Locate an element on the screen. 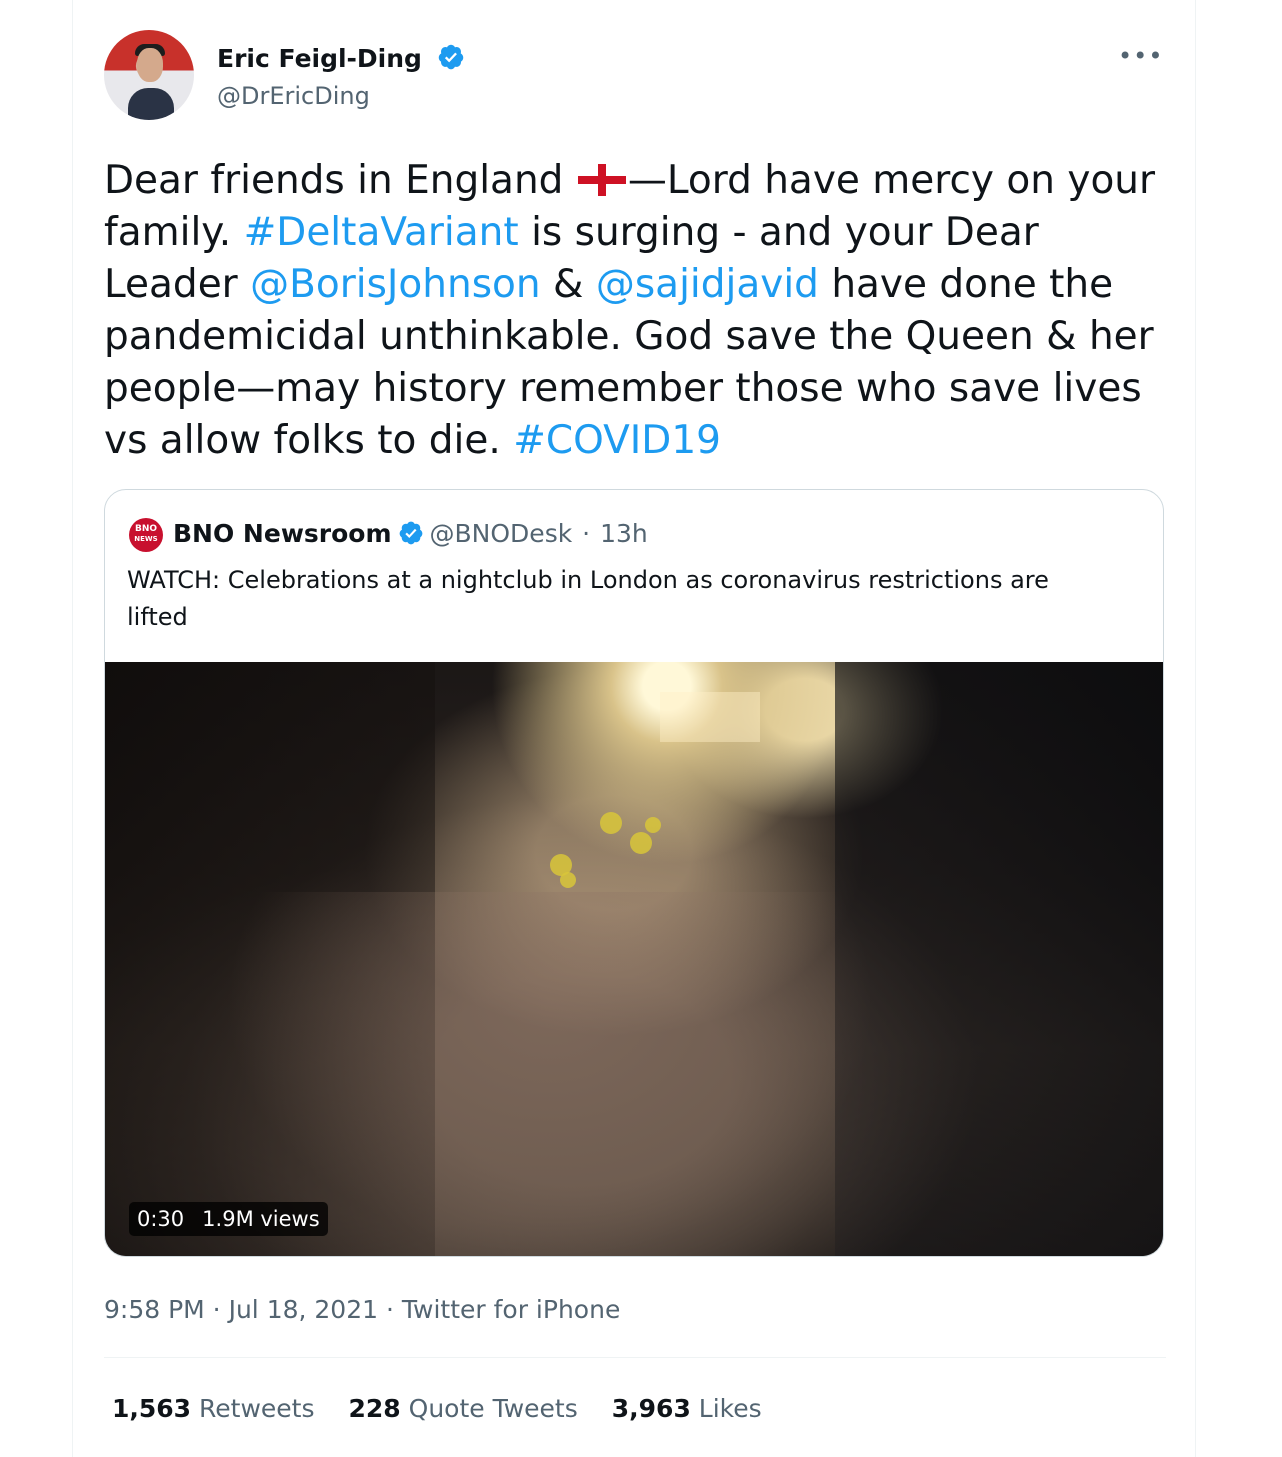  tweet-text-part: & is located at coordinates (568, 284).